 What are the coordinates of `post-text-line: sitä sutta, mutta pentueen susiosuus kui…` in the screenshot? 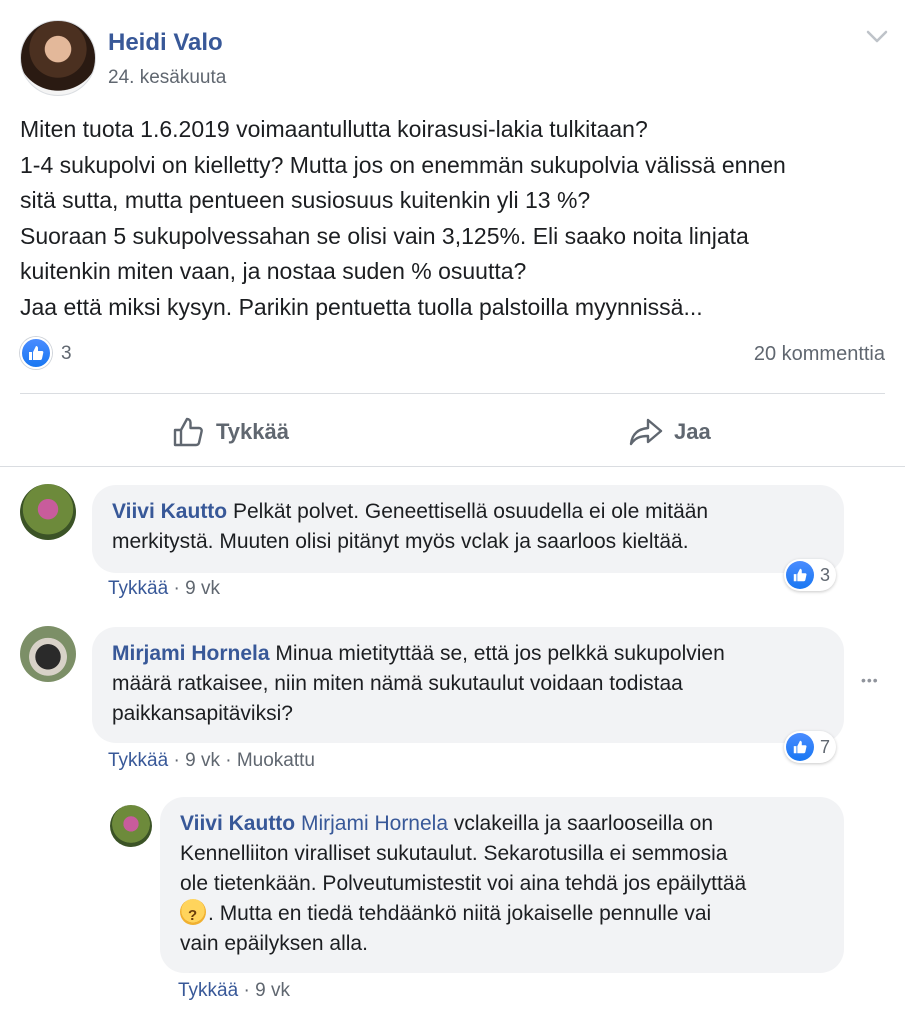 It's located at (305, 200).